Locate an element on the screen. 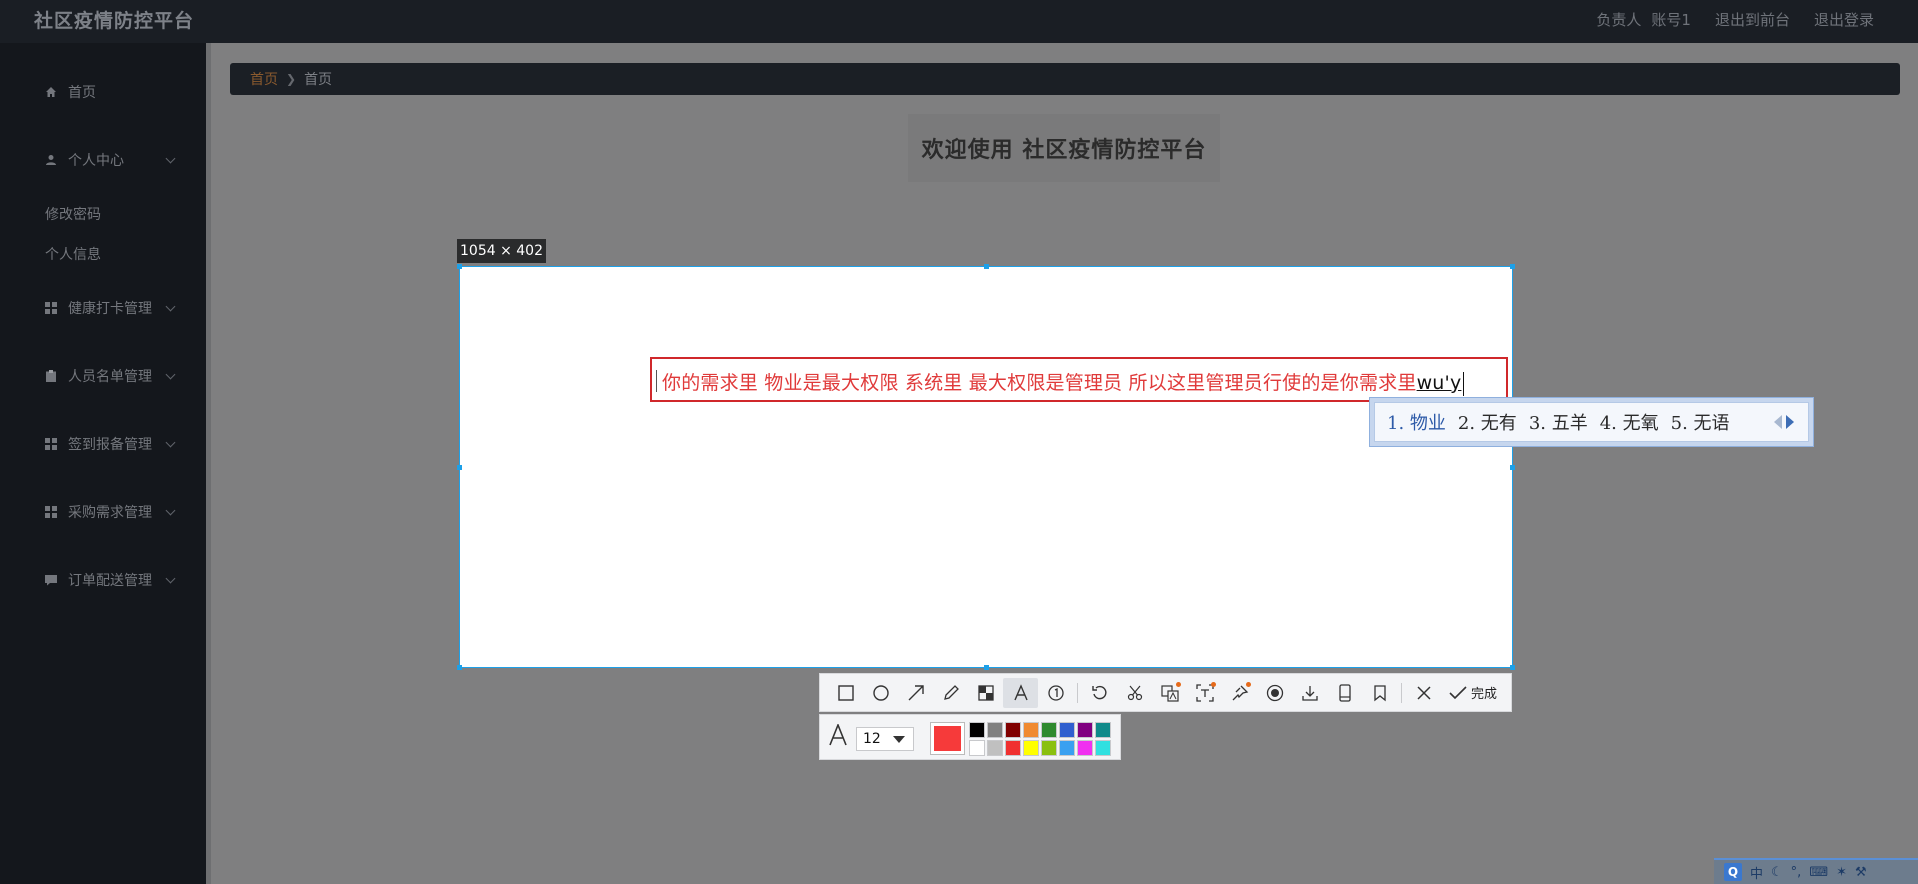  bookmark-icon is located at coordinates (1379, 692).